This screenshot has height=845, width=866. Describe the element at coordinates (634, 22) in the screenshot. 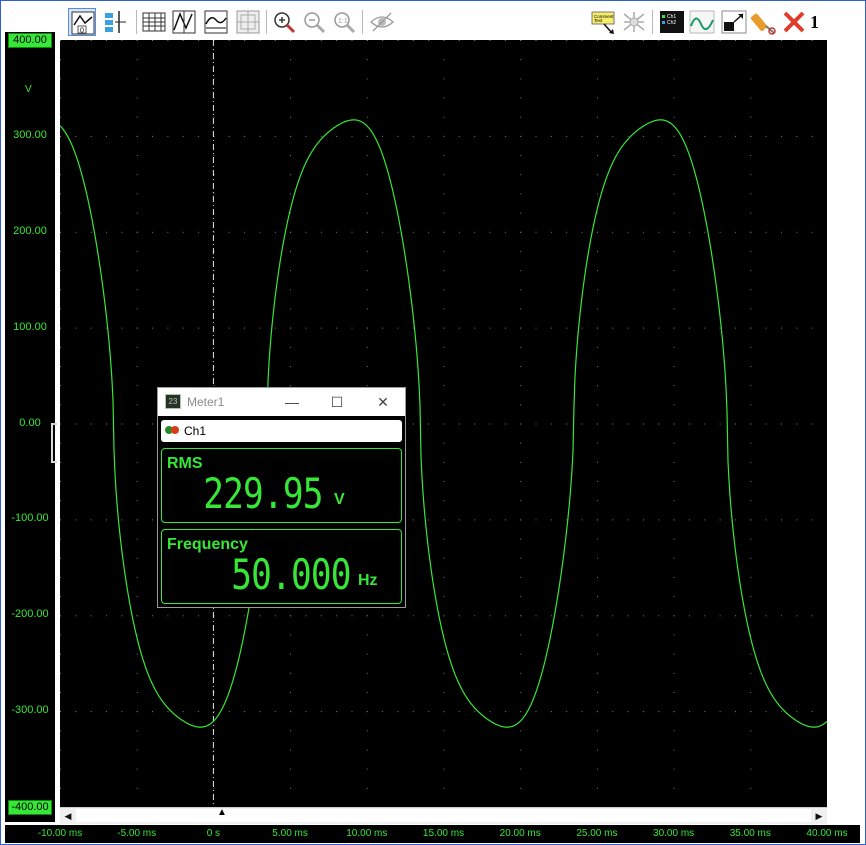

I see `network-icon` at that location.